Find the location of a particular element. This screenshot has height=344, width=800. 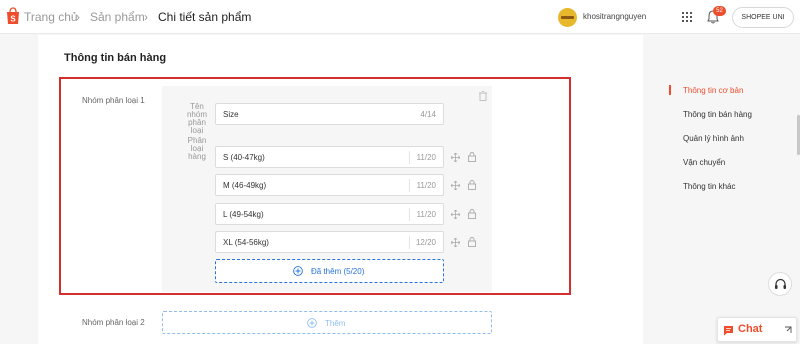

nav-item-shipping: Vận chuyển is located at coordinates (704, 162).